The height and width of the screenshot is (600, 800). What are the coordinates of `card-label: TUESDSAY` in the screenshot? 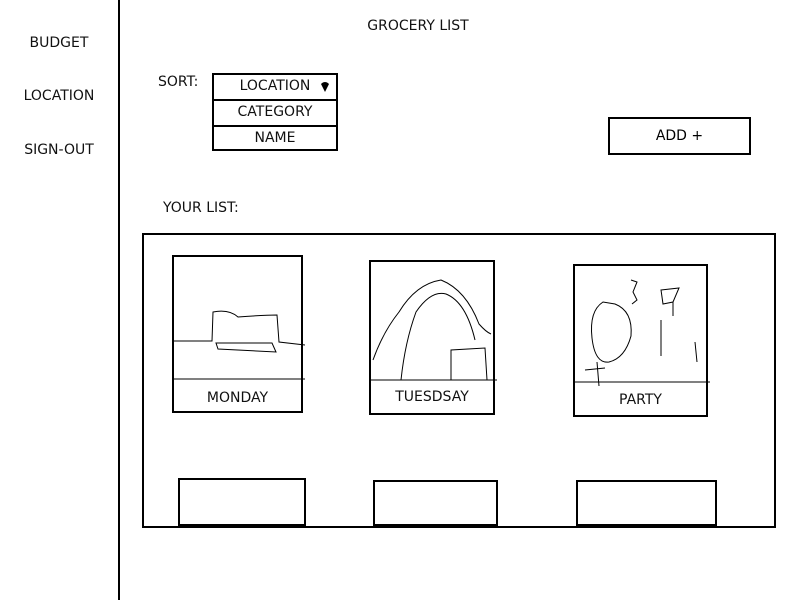 It's located at (432, 397).